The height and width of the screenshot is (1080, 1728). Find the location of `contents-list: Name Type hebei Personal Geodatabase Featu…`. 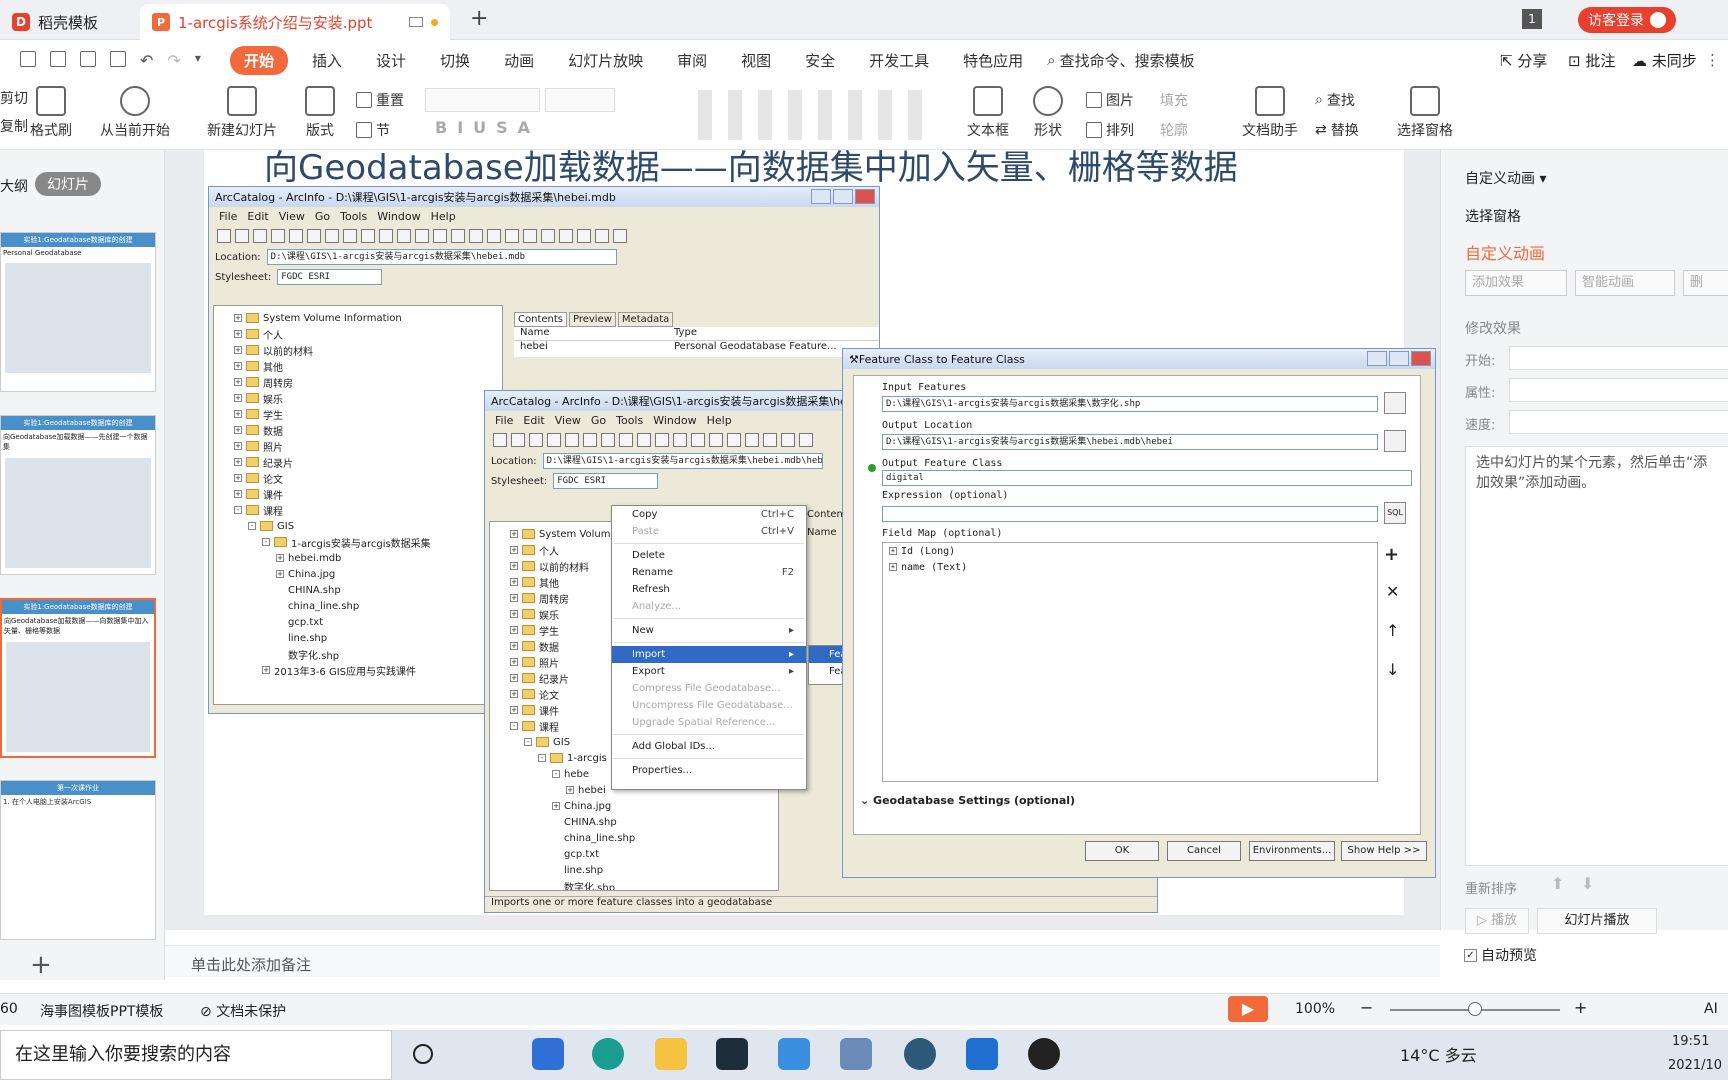

contents-list: Name Type hebei Personal Geodatabase Featu… is located at coordinates (696, 342).